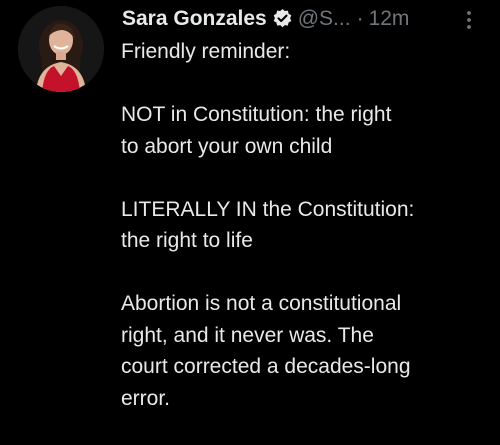  What do you see at coordinates (256, 114) in the screenshot?
I see `text-line: NOT in Constitution: the right` at bounding box center [256, 114].